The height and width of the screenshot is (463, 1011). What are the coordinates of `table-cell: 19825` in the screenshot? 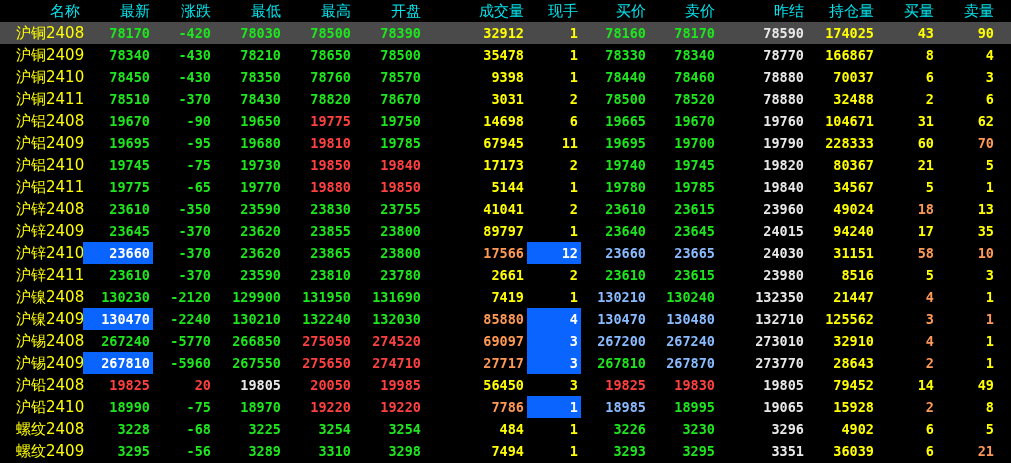 It's located at (129, 385).